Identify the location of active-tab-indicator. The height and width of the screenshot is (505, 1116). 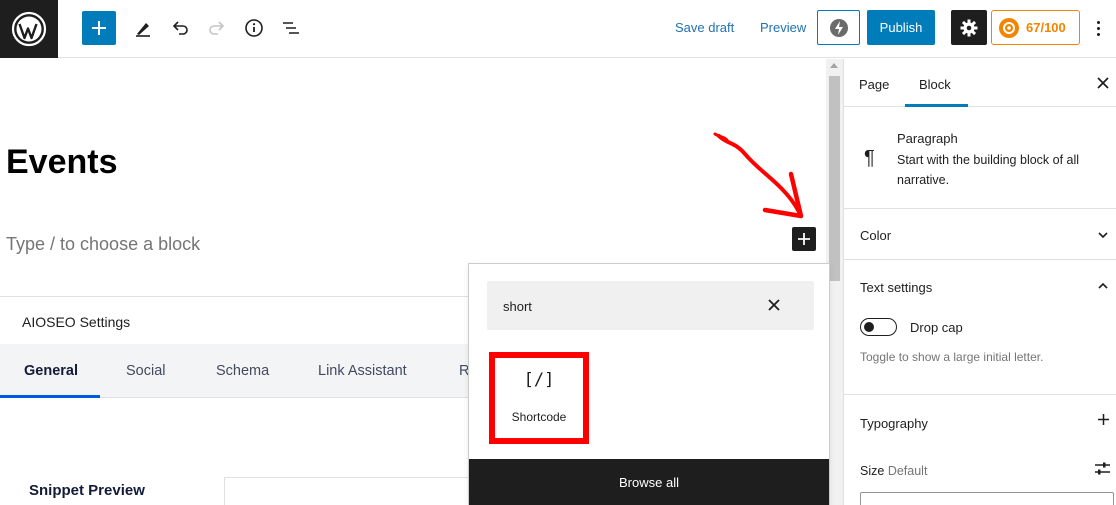
(50, 396).